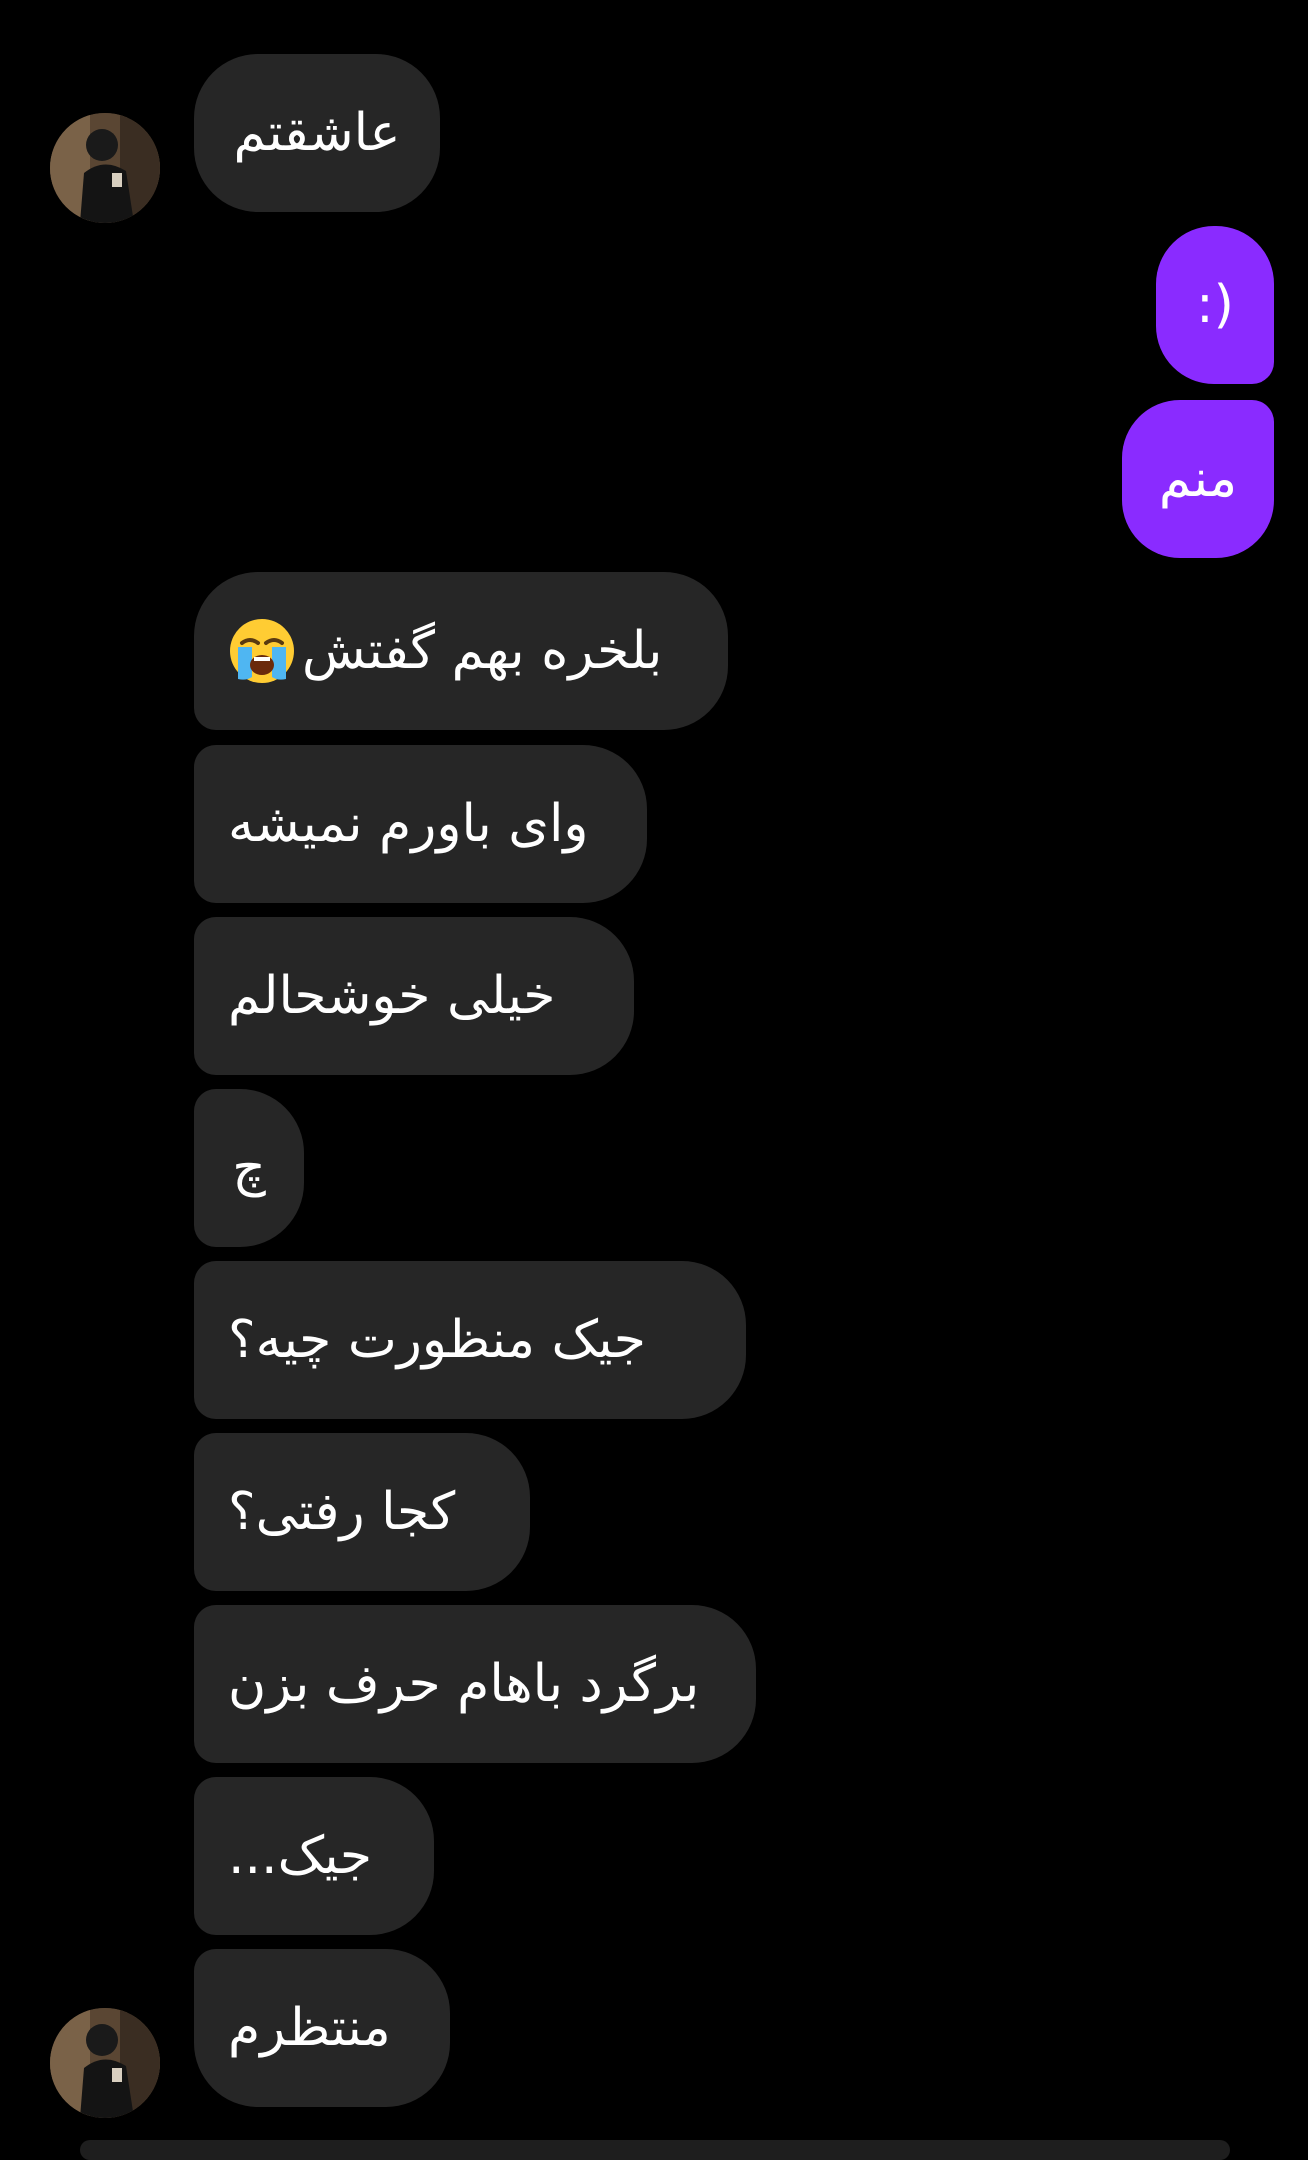  I want to click on message-text: جیک منظورت چیه؟, so click(437, 1340).